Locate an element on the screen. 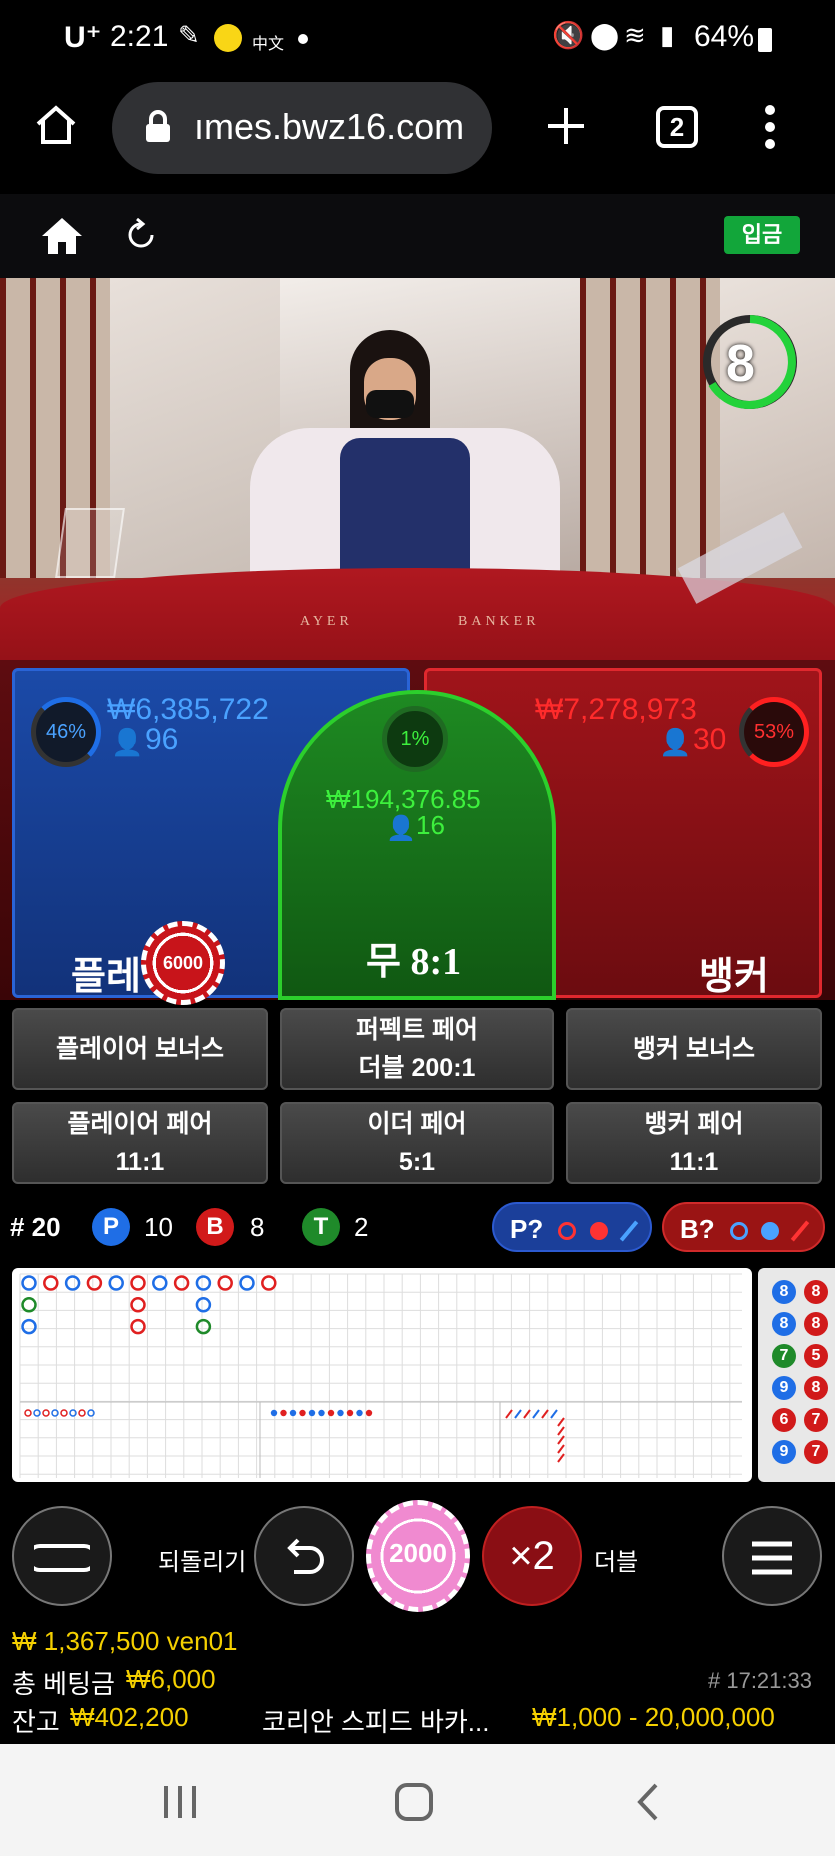 This screenshot has width=835, height=1856. status-bar: U⁺ 2:21 ✎ 中文 🔇 ⬤ ≋ ▮ 64% is located at coordinates (417, 39).